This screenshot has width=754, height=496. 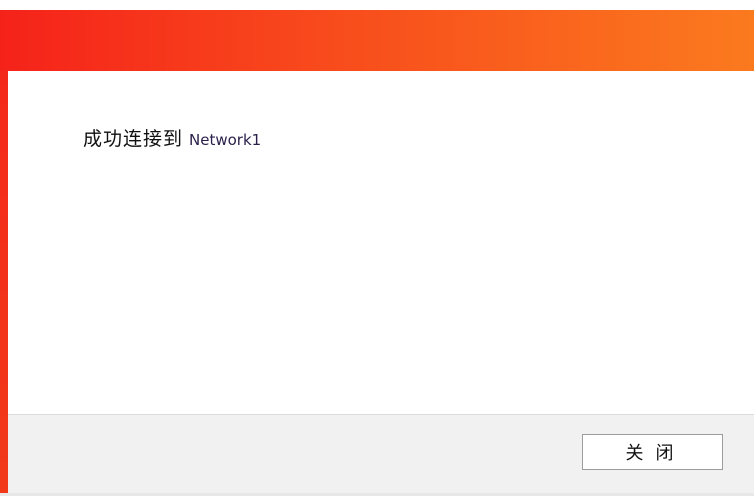 What do you see at coordinates (652, 452) in the screenshot?
I see `close-button: 关闭` at bounding box center [652, 452].